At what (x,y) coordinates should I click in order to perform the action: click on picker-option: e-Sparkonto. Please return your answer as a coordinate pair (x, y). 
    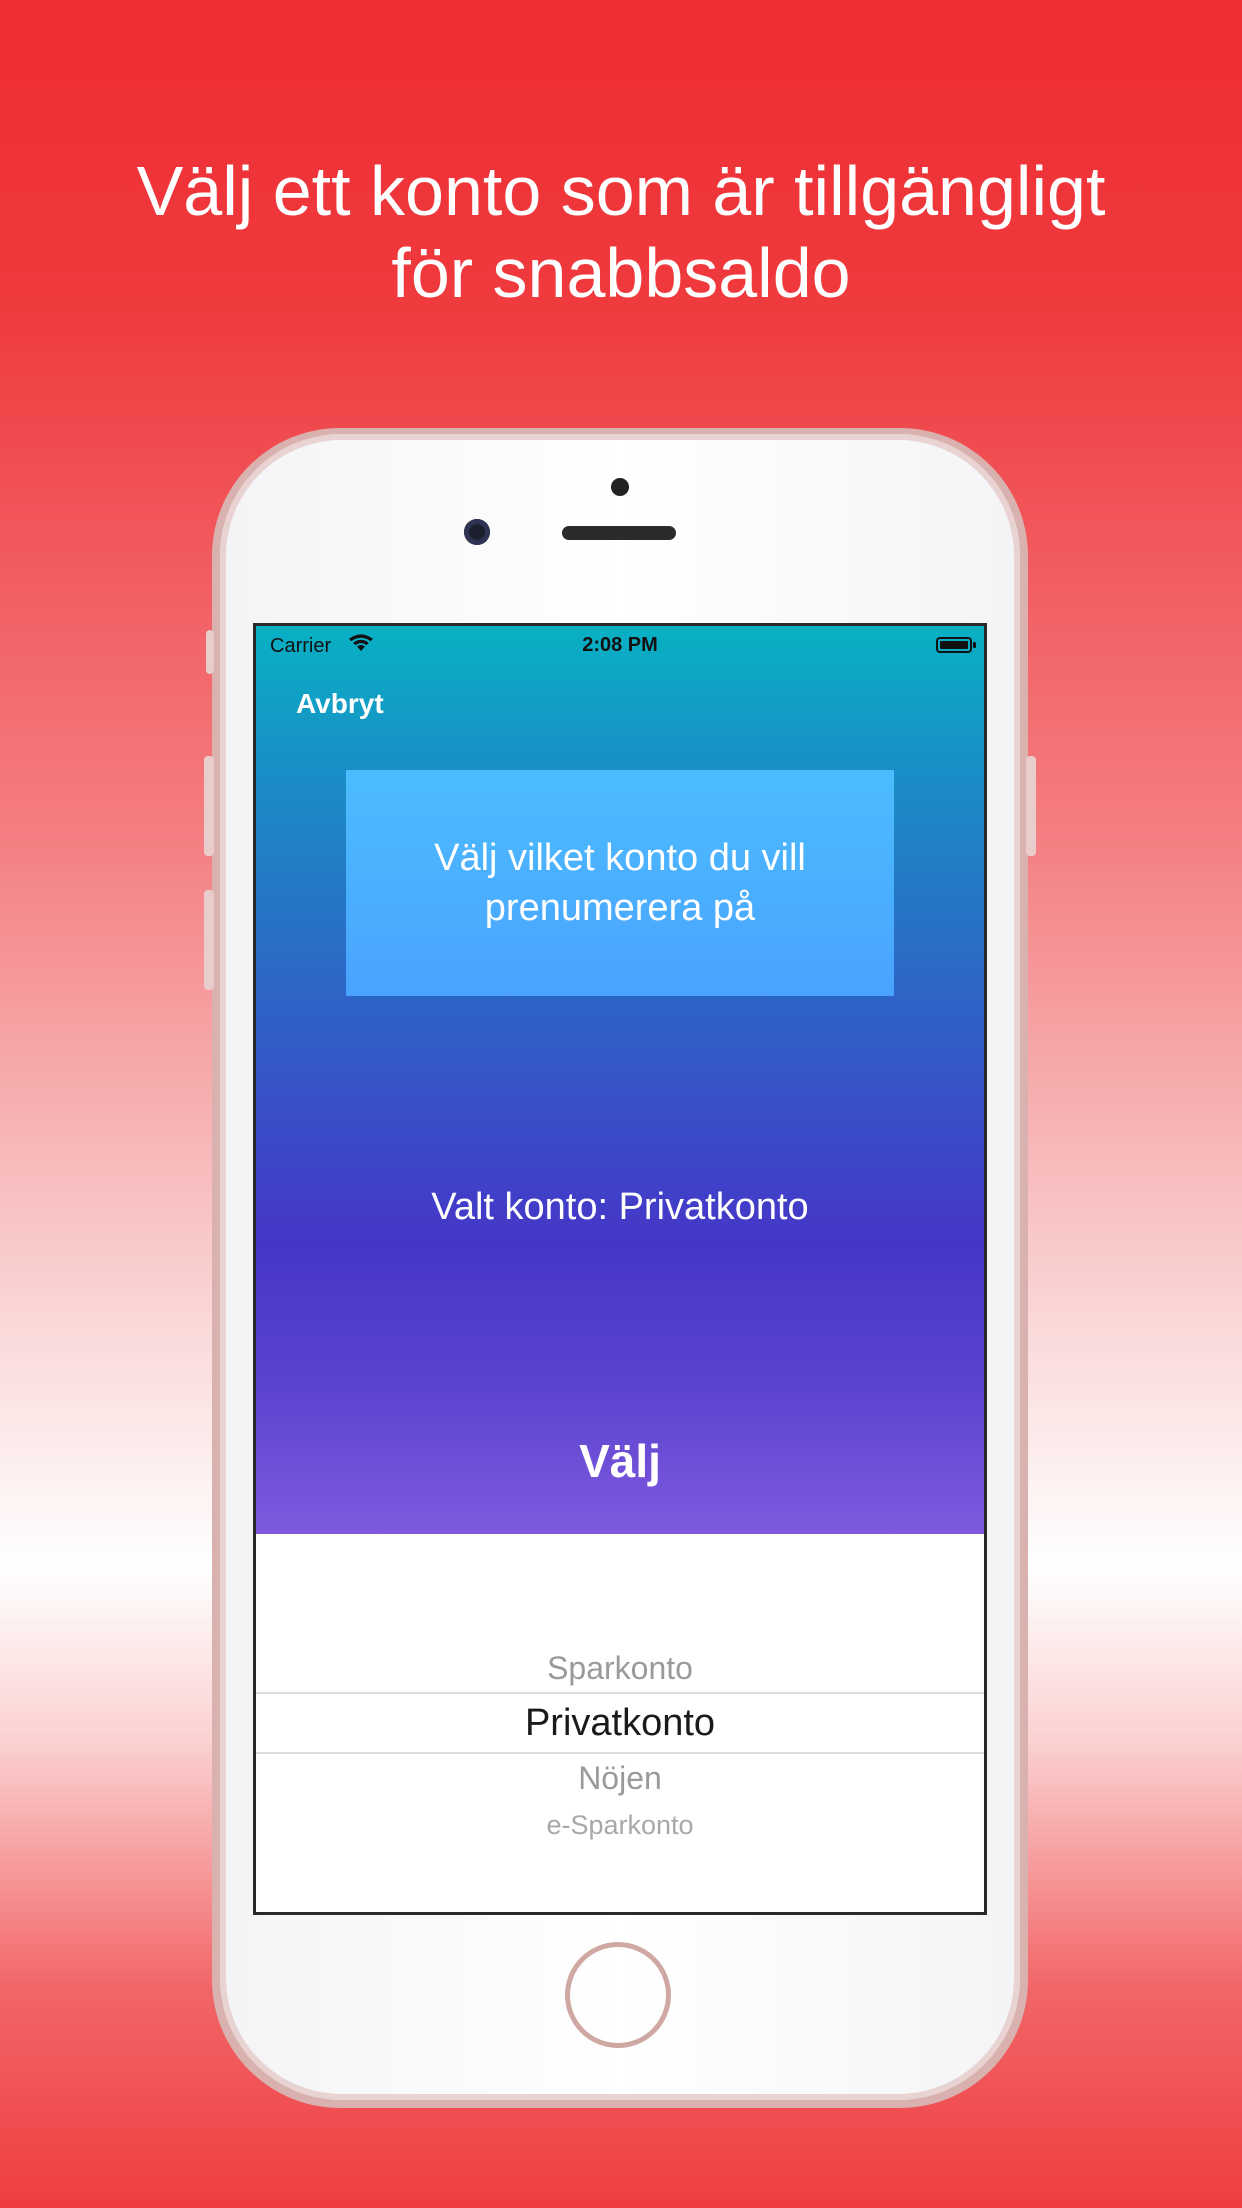
    Looking at the image, I should click on (620, 1825).